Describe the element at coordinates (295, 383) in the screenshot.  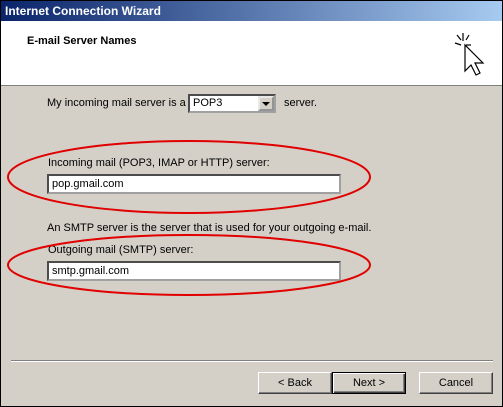
I see `back-button: < Back` at that location.